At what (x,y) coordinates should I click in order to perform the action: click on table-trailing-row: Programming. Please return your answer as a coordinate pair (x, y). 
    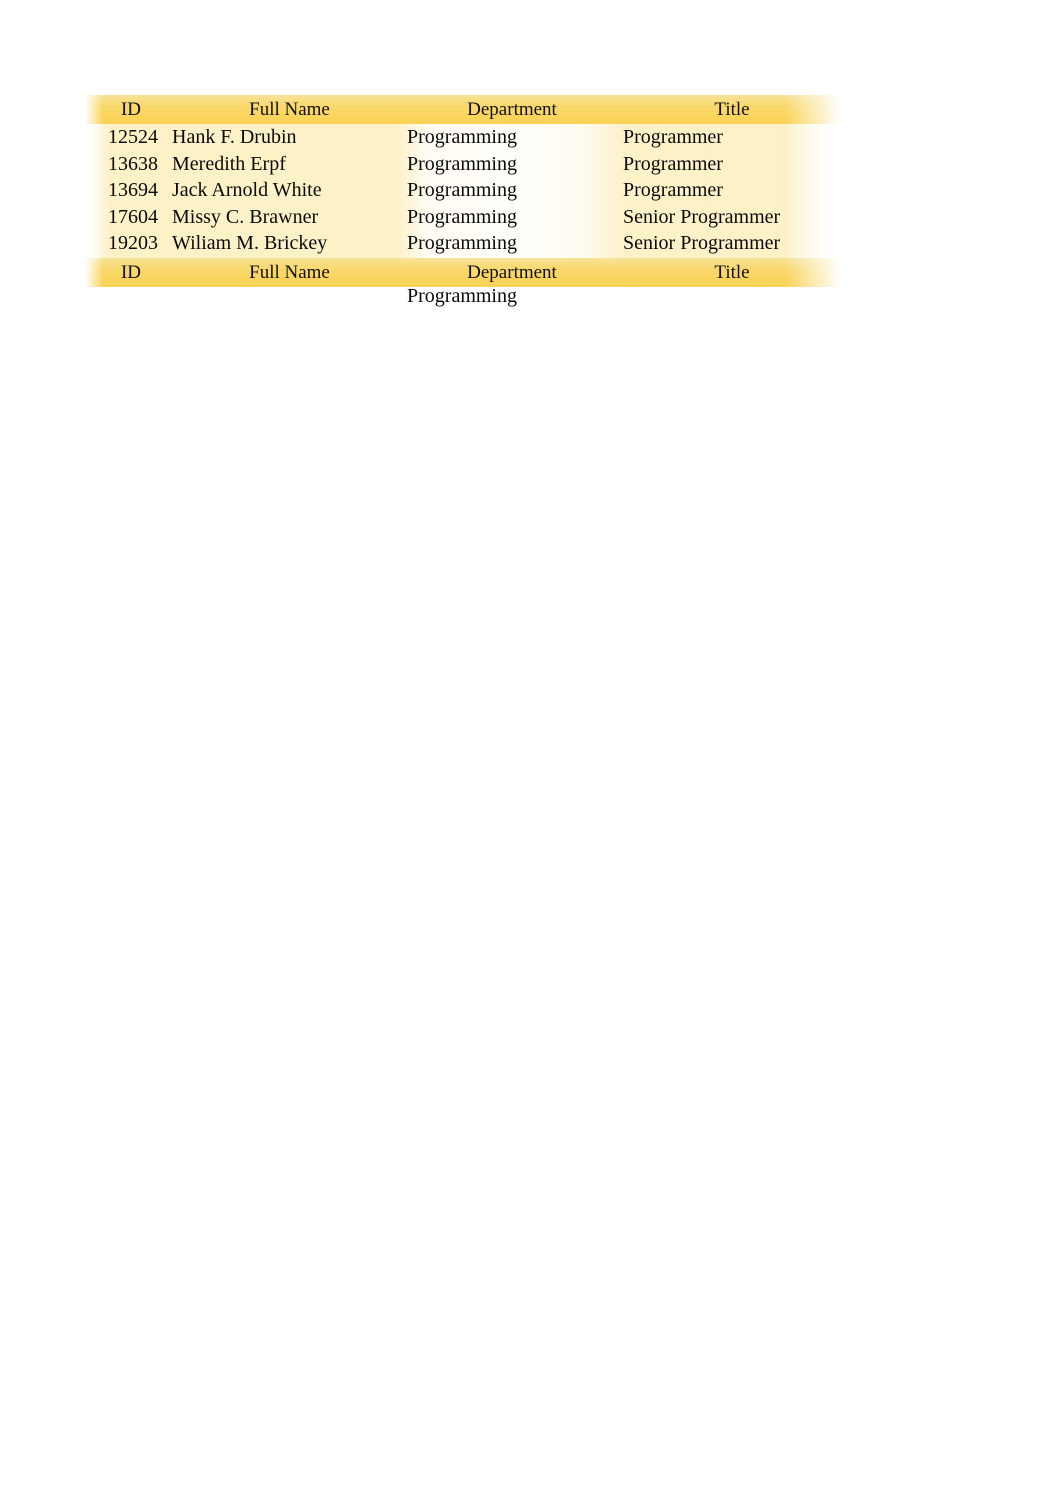
    Looking at the image, I should click on (465, 296).